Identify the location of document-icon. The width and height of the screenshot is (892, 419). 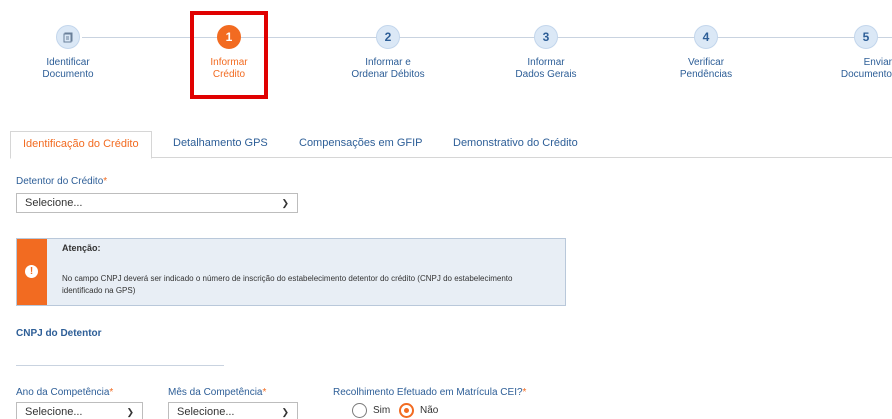
(68, 37).